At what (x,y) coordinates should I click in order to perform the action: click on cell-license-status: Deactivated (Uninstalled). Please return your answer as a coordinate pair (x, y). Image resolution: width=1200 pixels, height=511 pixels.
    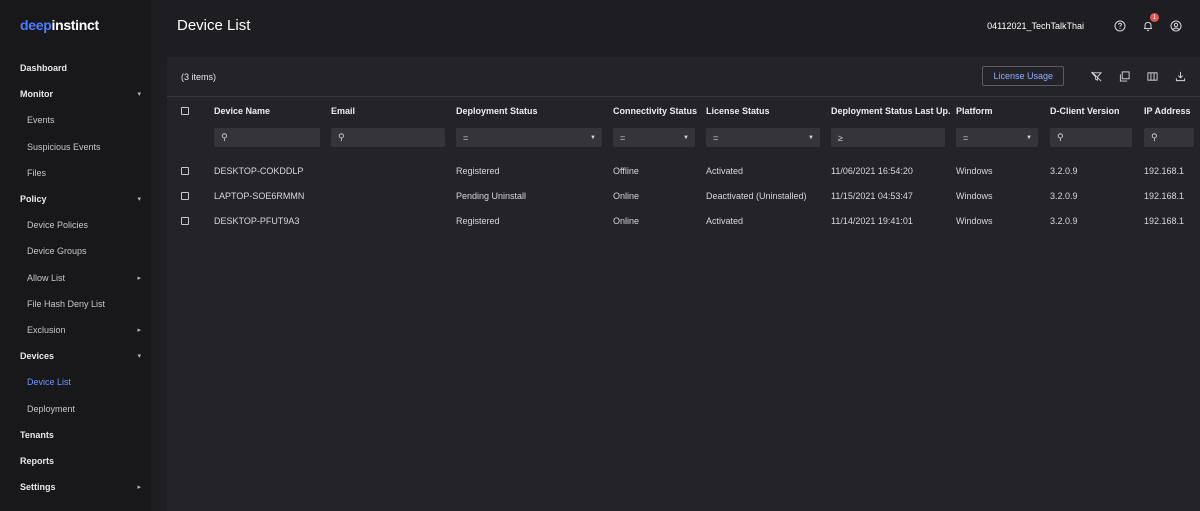
    Looking at the image, I should click on (756, 195).